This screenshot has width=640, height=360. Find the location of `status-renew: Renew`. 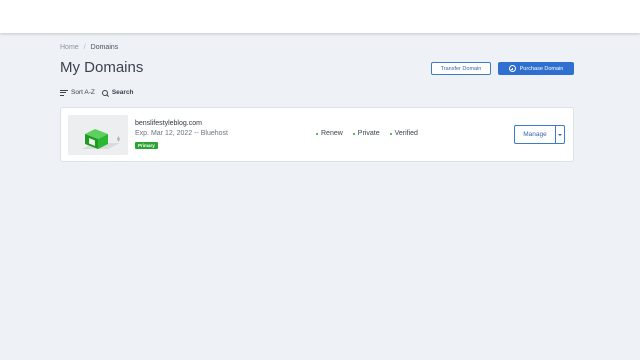

status-renew: Renew is located at coordinates (329, 133).